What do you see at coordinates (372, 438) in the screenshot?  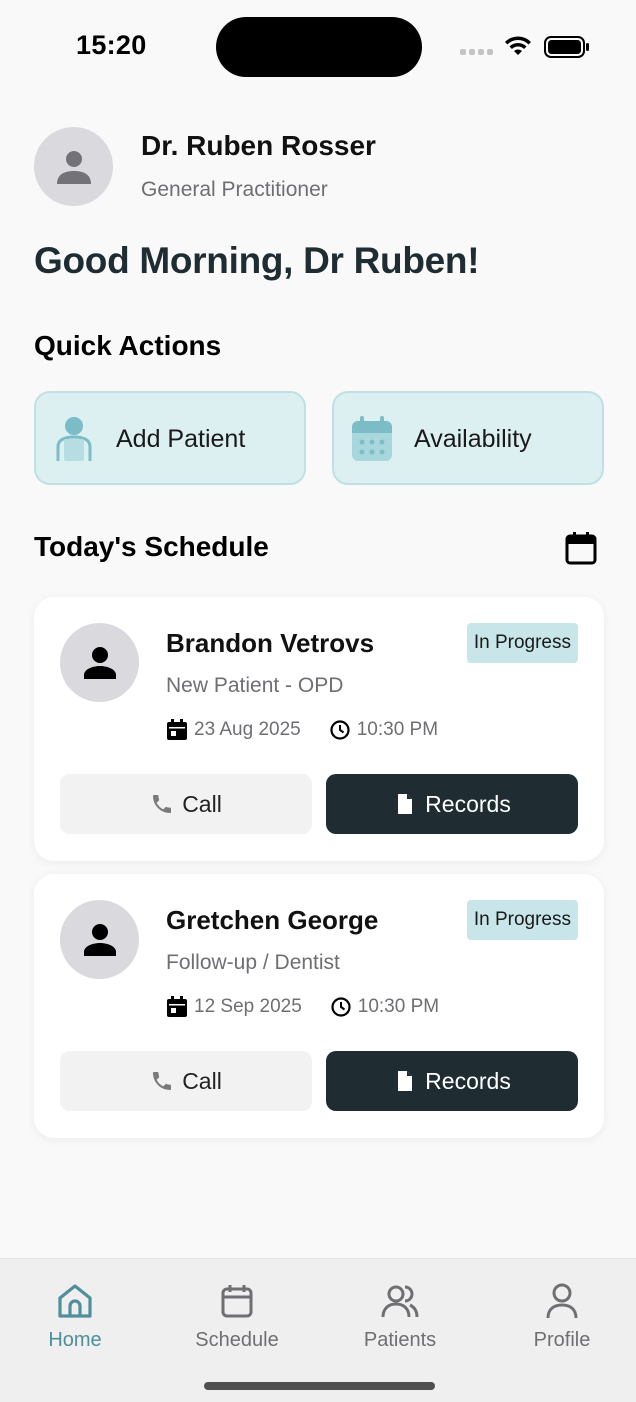 I see `calendar-grid-icon` at bounding box center [372, 438].